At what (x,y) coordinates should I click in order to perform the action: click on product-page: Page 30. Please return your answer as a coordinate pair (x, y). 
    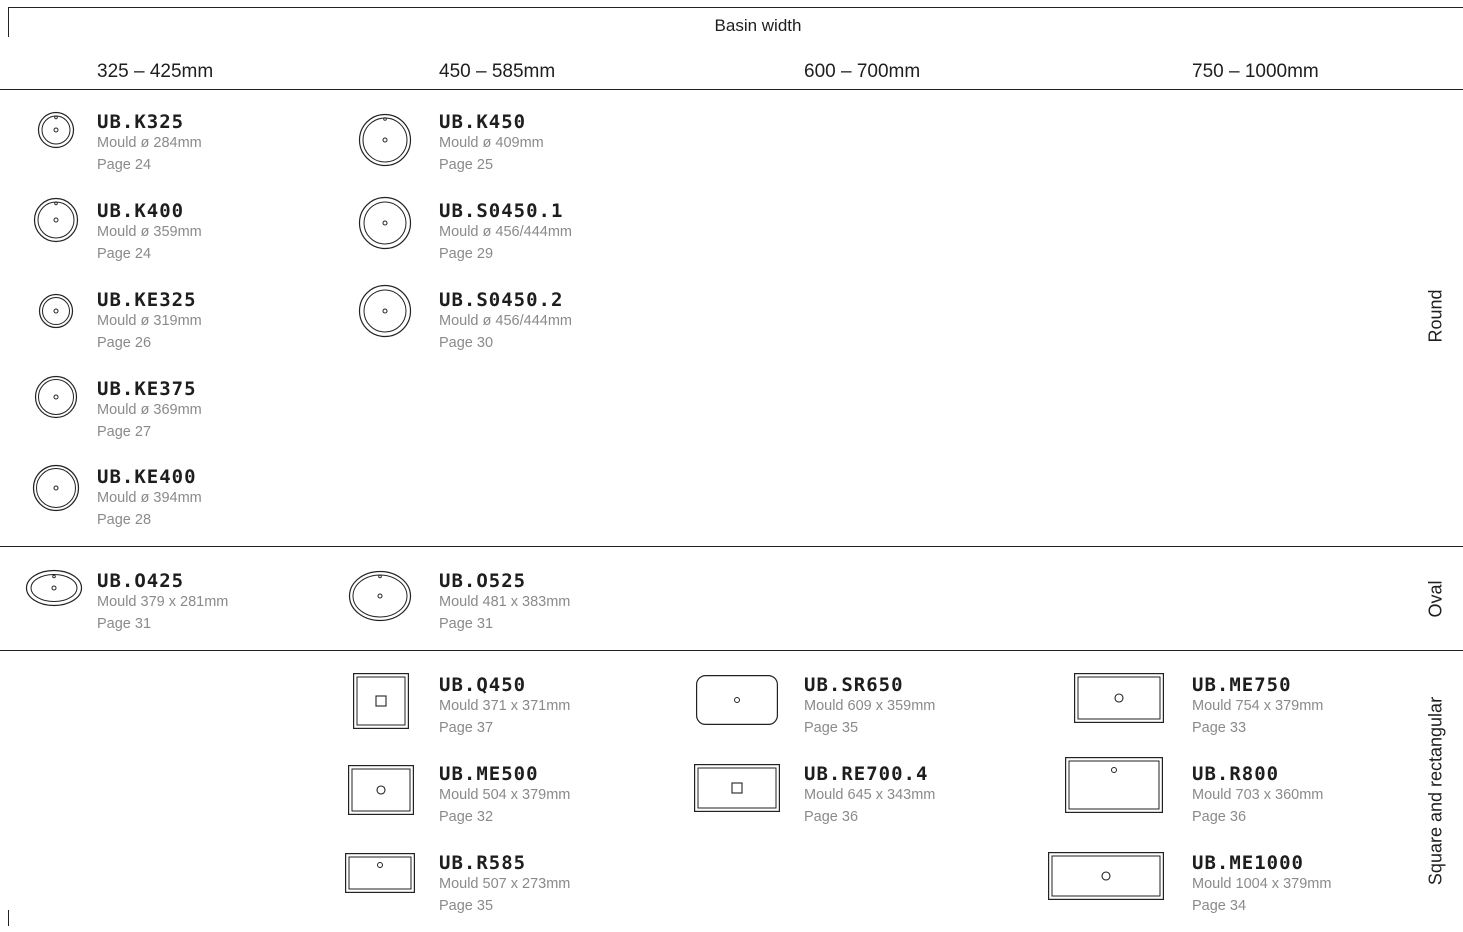
    Looking at the image, I should click on (466, 343).